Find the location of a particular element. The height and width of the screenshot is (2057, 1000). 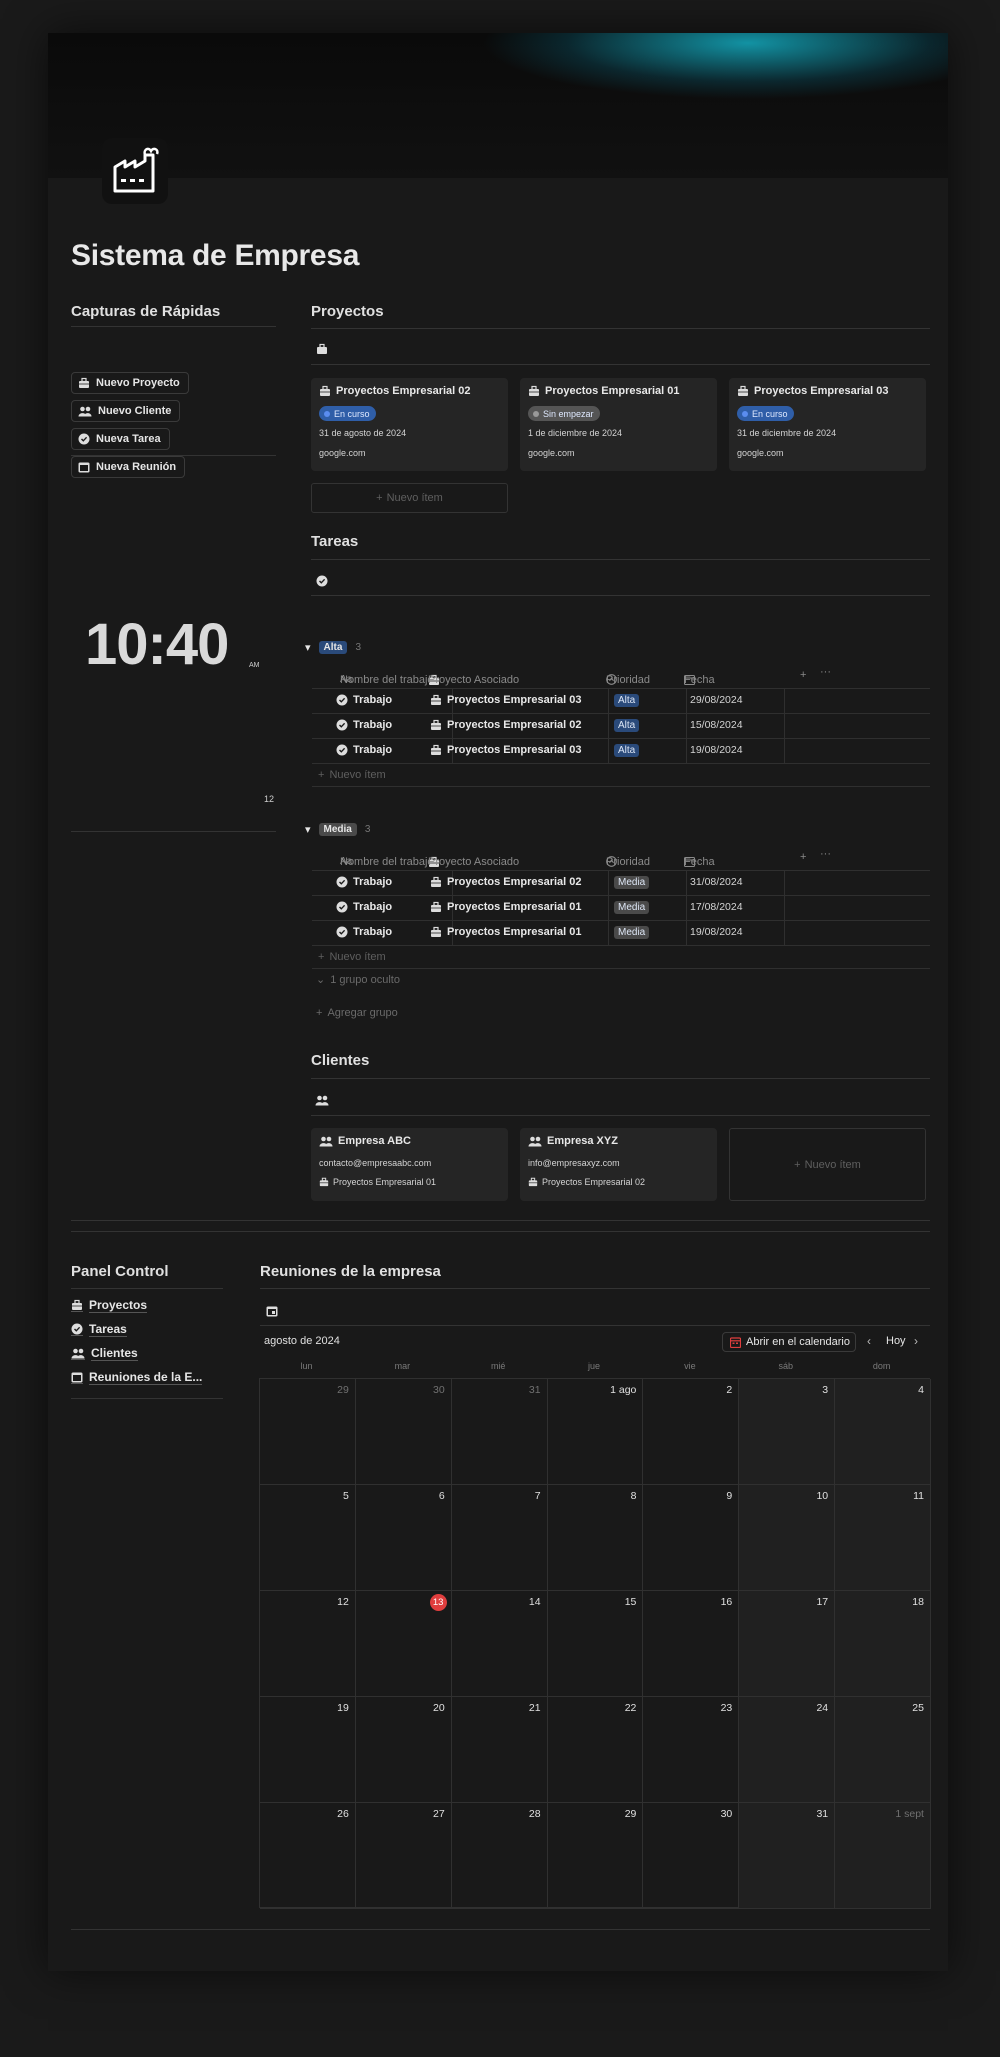

calendar-day-cell: 9 is located at coordinates (691, 1538).